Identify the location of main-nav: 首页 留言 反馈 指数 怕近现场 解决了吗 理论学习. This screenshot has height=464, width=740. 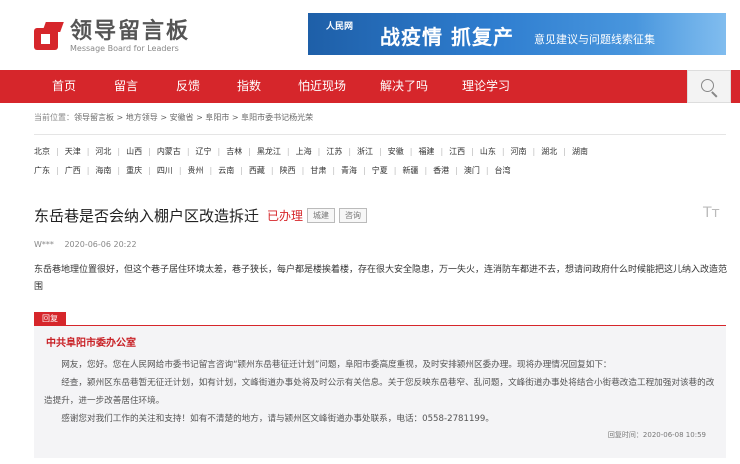
(370, 86).